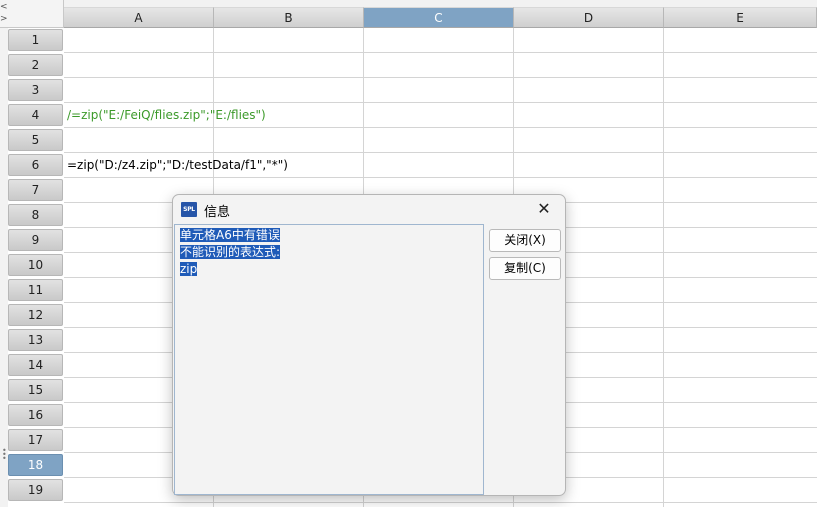  What do you see at coordinates (439, 17) in the screenshot?
I see `column-header-c: C` at bounding box center [439, 17].